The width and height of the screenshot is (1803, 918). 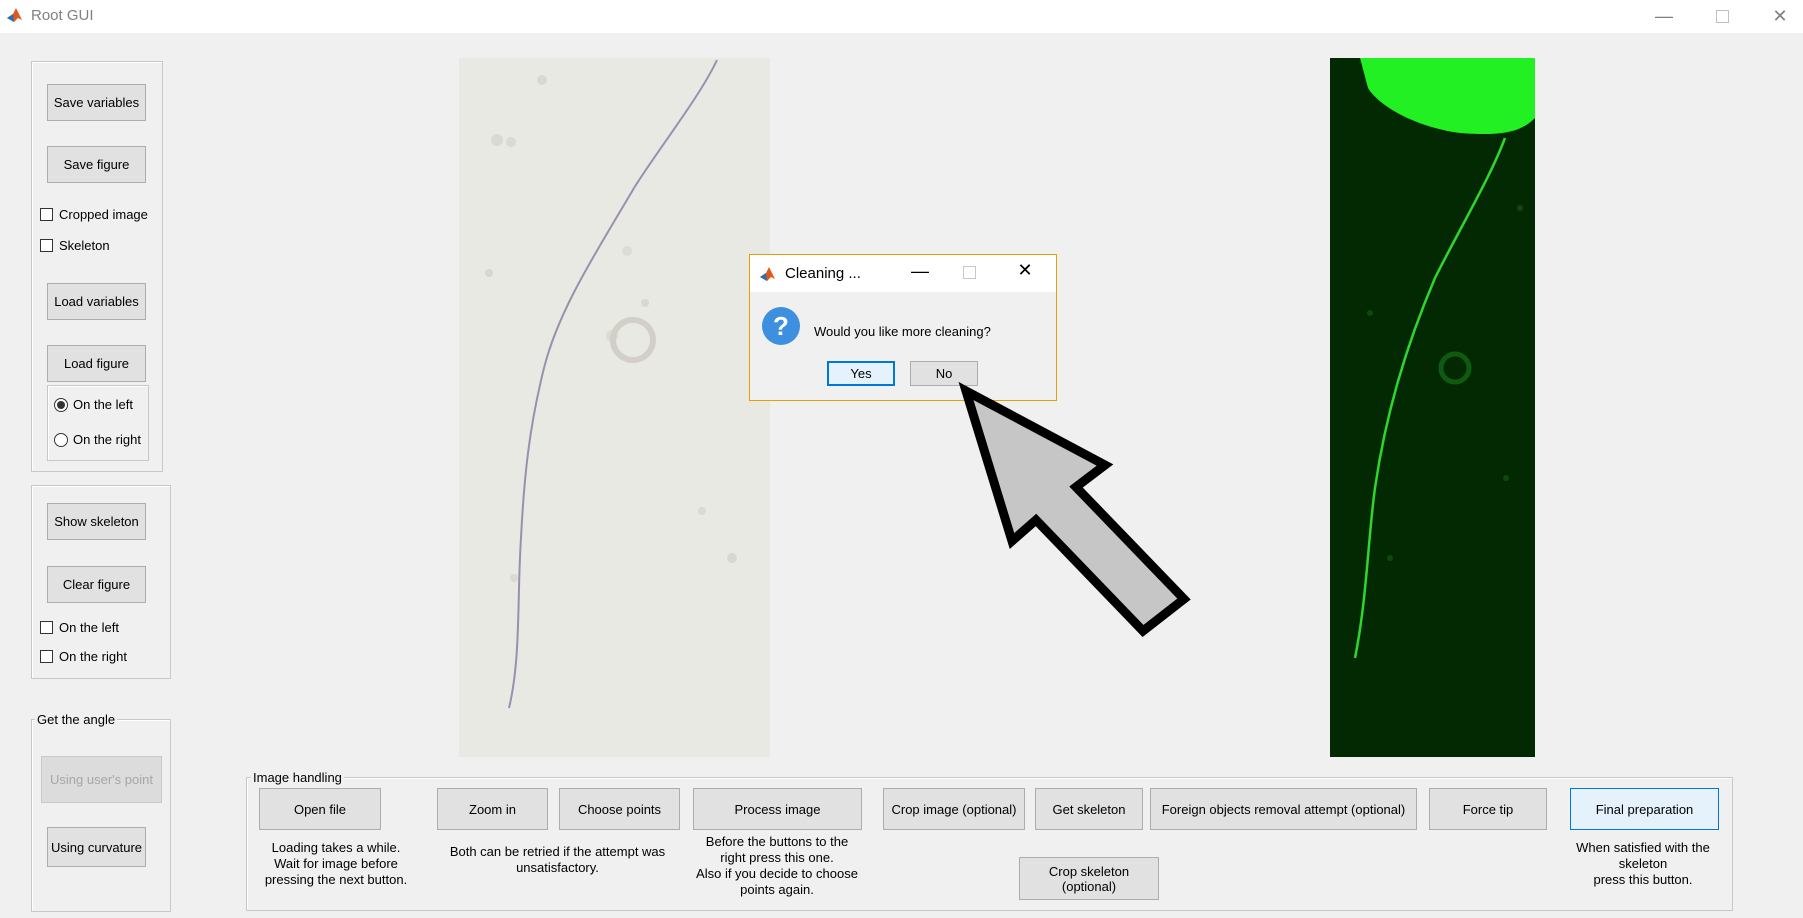 I want to click on process-image-button: Process image, so click(x=777, y=809).